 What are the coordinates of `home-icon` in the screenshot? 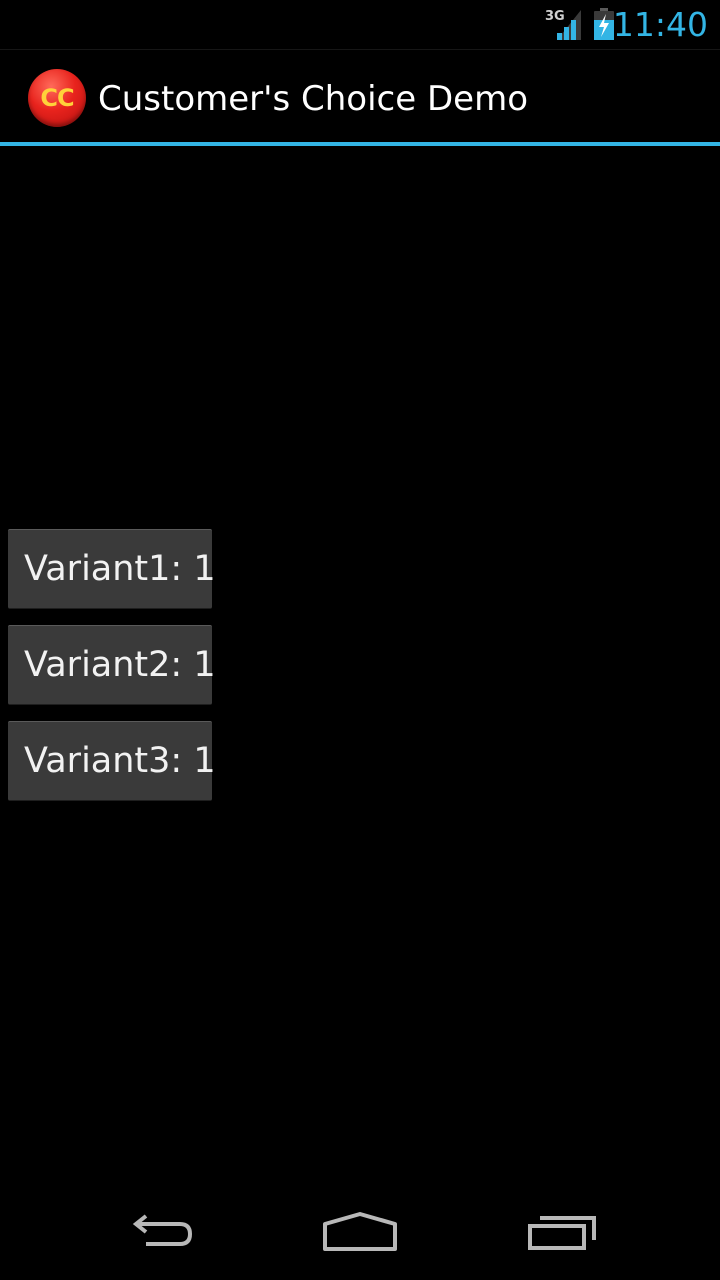 It's located at (360, 1231).